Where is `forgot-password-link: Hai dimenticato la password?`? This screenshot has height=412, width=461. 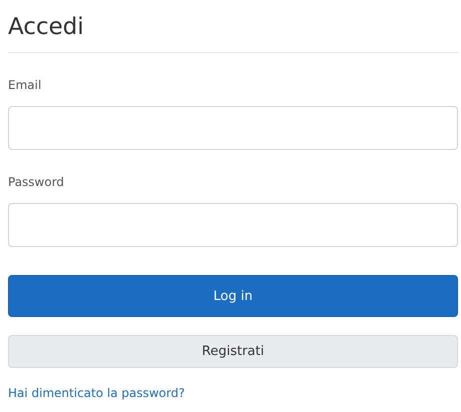
forgot-password-link: Hai dimenticato la password? is located at coordinates (96, 393).